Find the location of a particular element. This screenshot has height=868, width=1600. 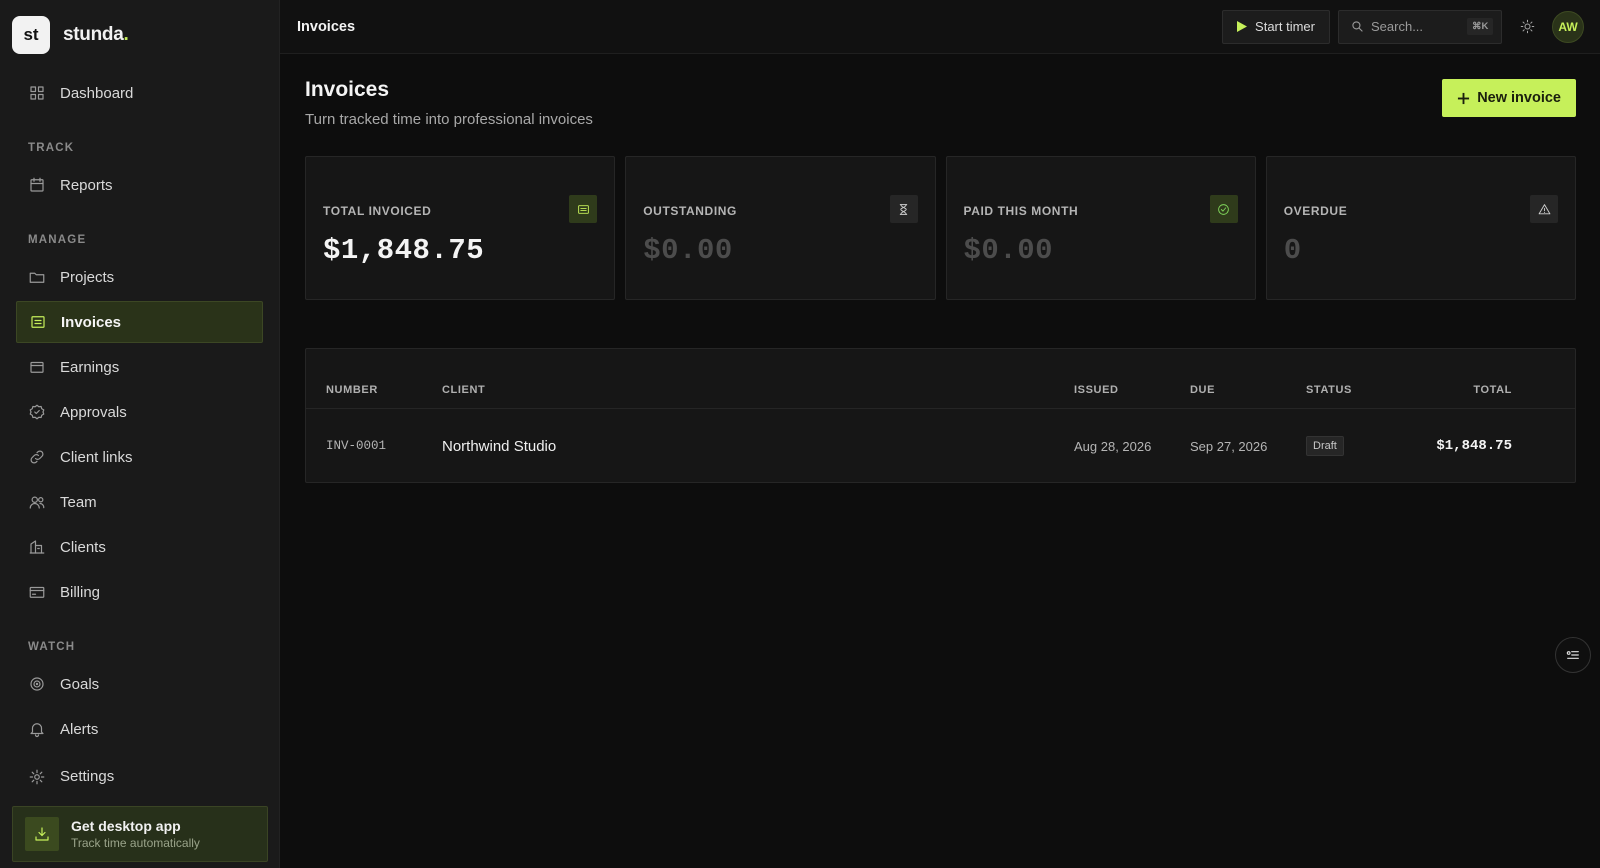

start-timer-label: Start timer is located at coordinates (1285, 26).